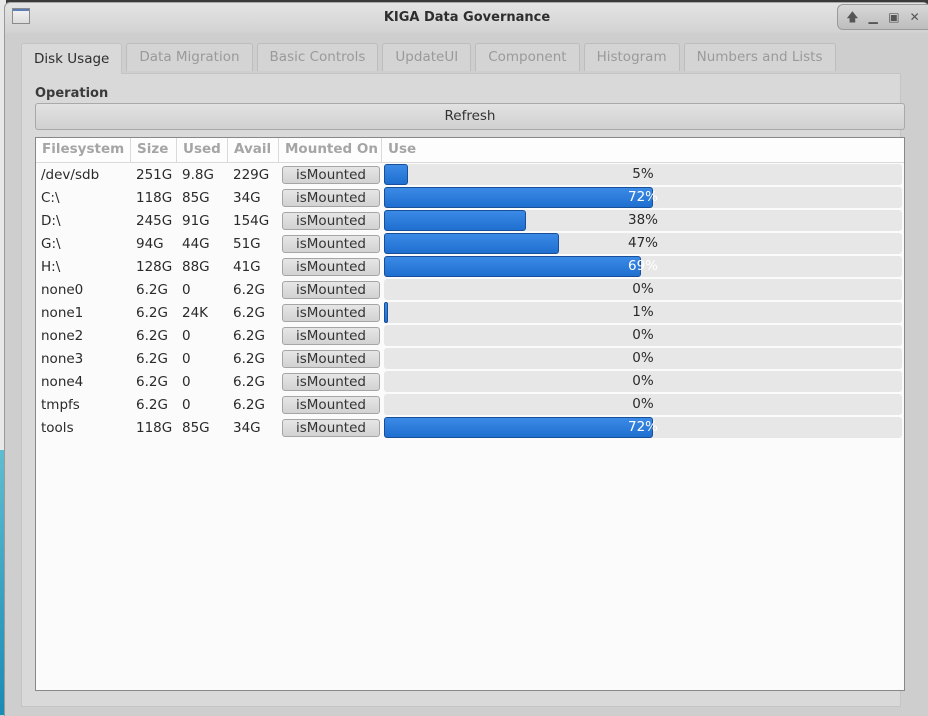  I want to click on cell-use: 72%, so click(643, 427).